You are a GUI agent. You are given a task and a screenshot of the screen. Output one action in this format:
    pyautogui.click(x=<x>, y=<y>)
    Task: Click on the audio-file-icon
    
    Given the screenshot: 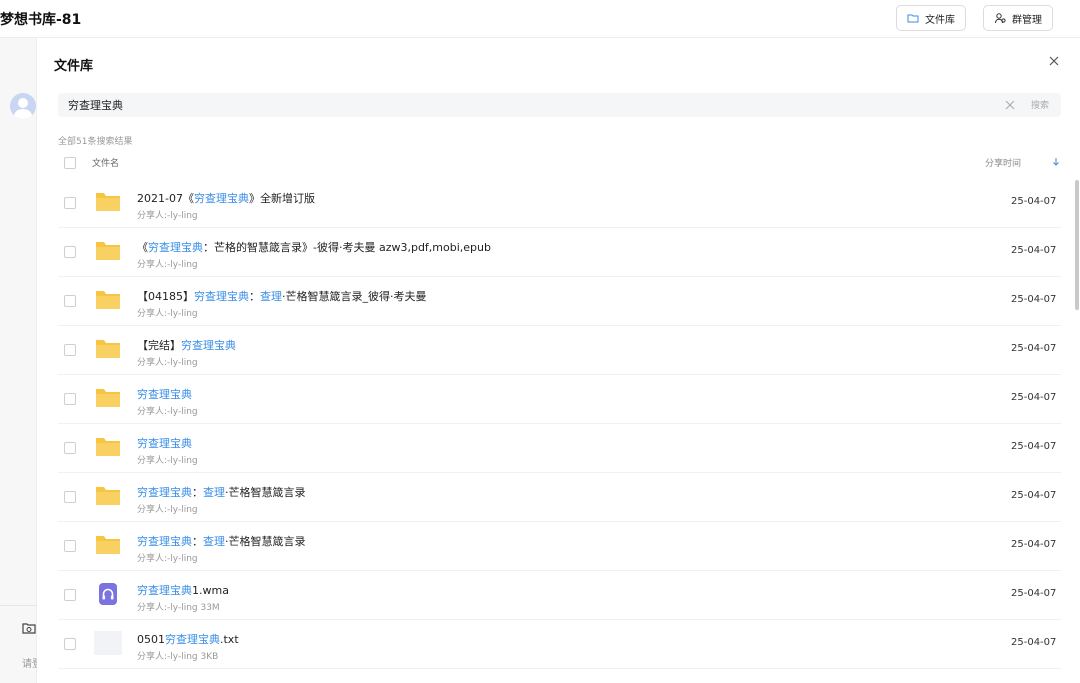 What is the action you would take?
    pyautogui.click(x=108, y=594)
    